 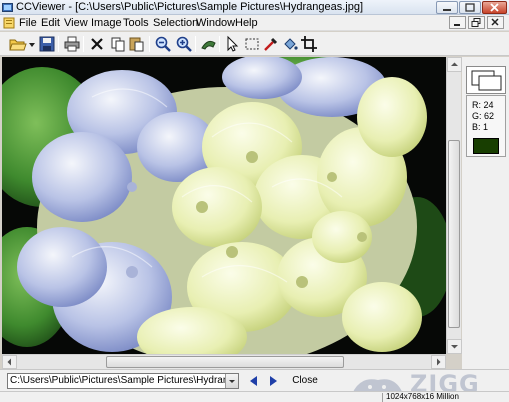 I want to click on printer-icon, so click(x=72, y=44).